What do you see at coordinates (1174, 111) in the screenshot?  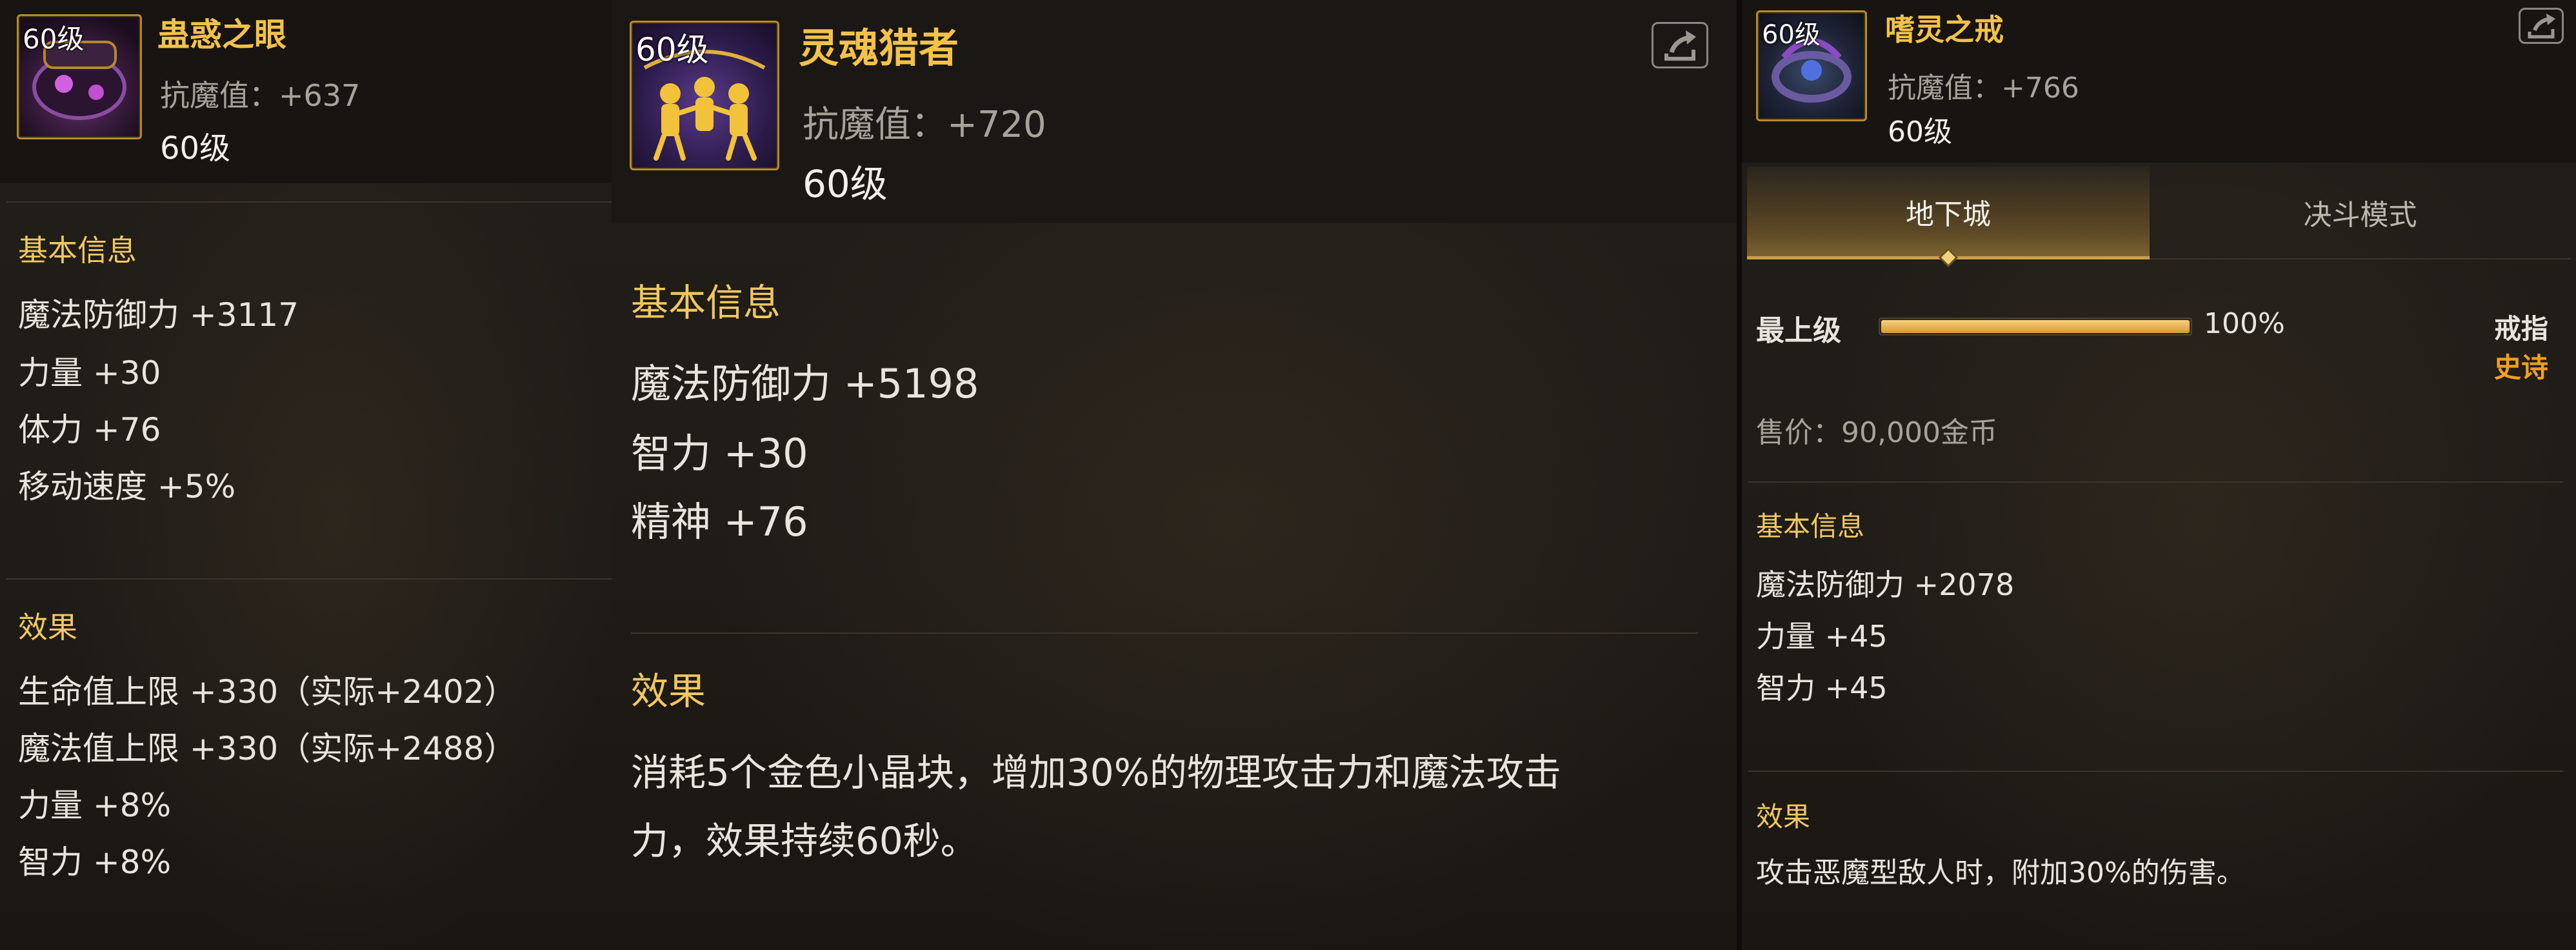 I see `tooltip-header` at bounding box center [1174, 111].